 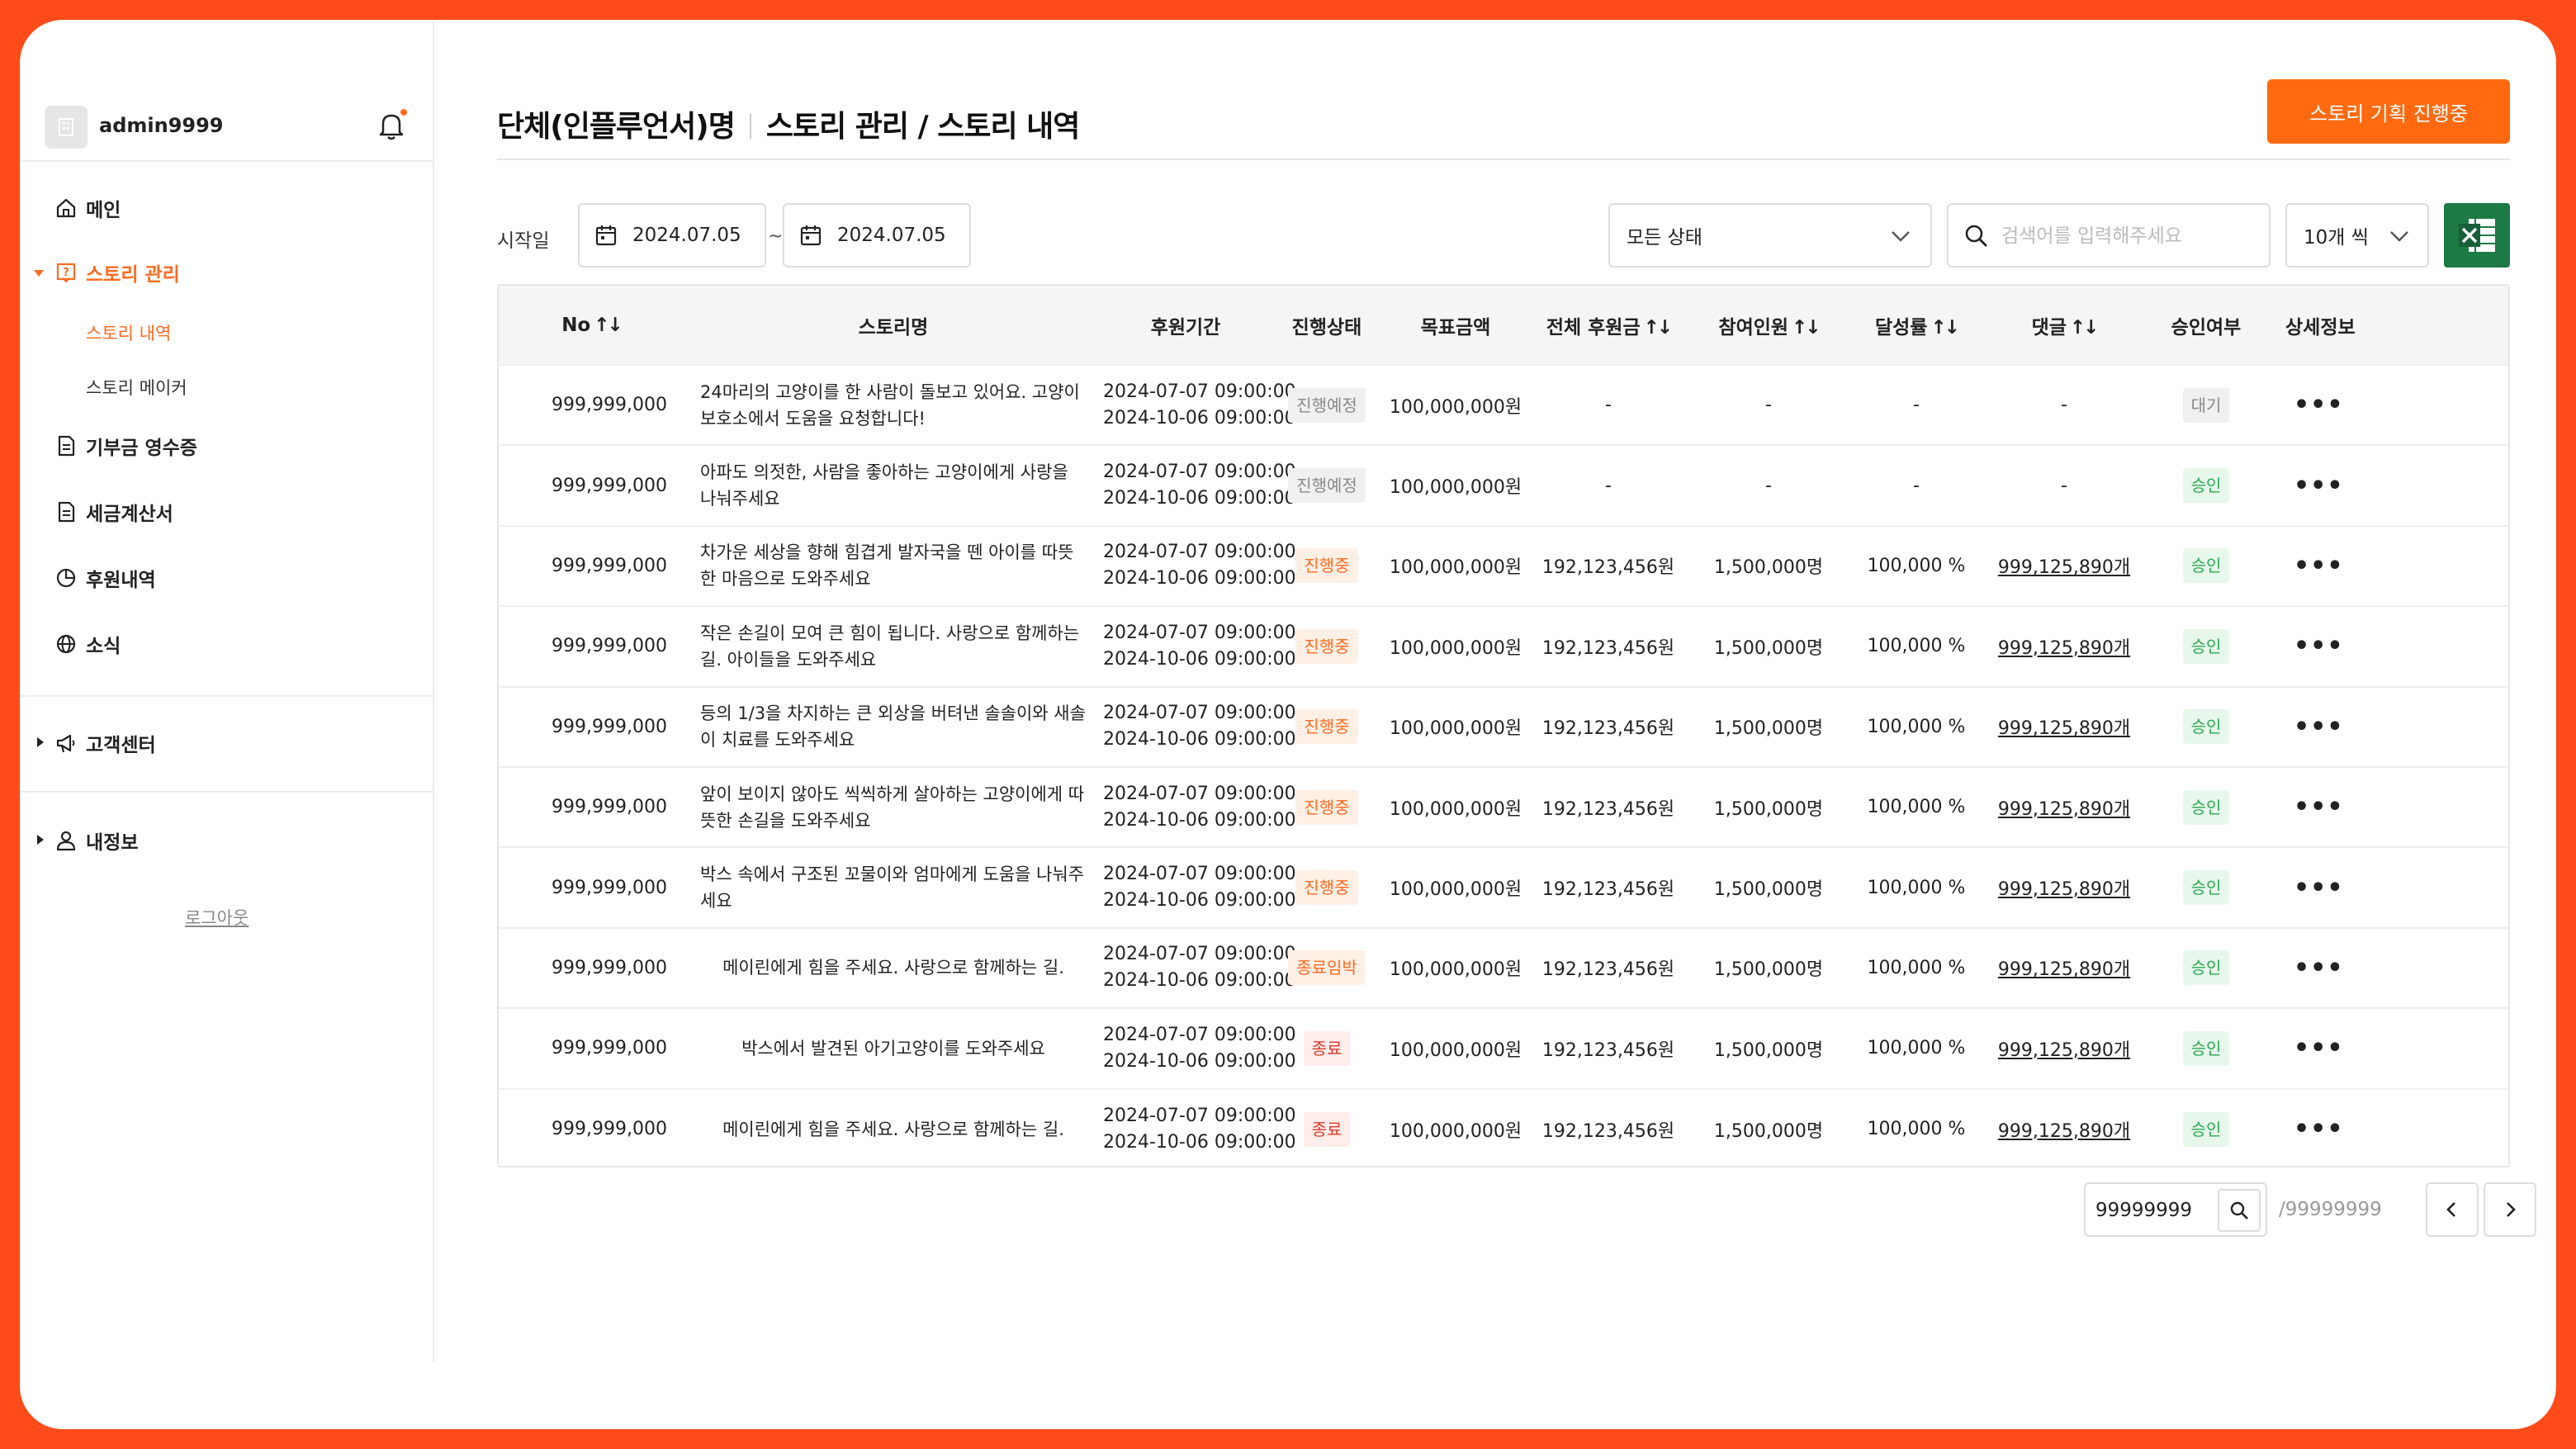 What do you see at coordinates (1608, 325) in the screenshot?
I see `col-total: 전체 후원금 ↑↓` at bounding box center [1608, 325].